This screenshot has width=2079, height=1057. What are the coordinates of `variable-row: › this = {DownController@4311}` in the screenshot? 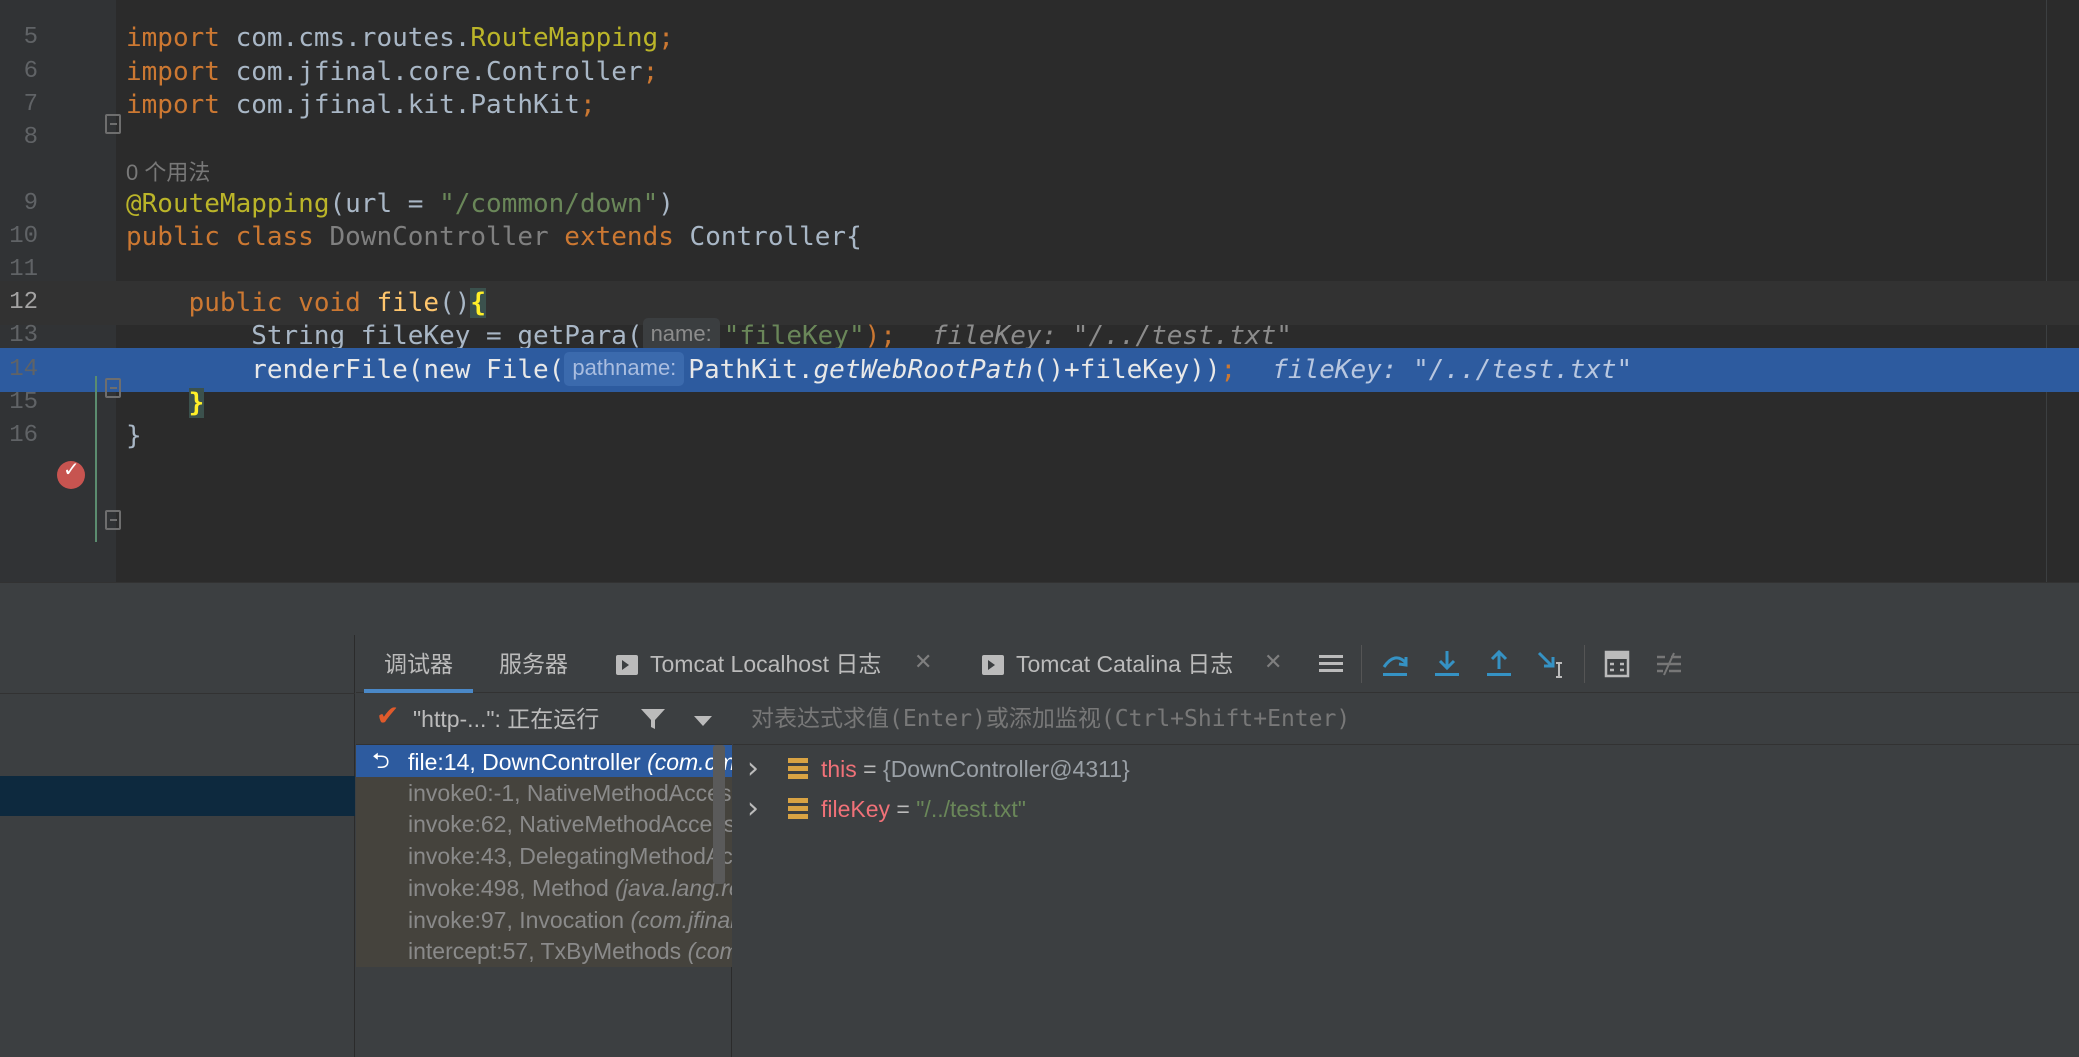 It's located at (1406, 769).